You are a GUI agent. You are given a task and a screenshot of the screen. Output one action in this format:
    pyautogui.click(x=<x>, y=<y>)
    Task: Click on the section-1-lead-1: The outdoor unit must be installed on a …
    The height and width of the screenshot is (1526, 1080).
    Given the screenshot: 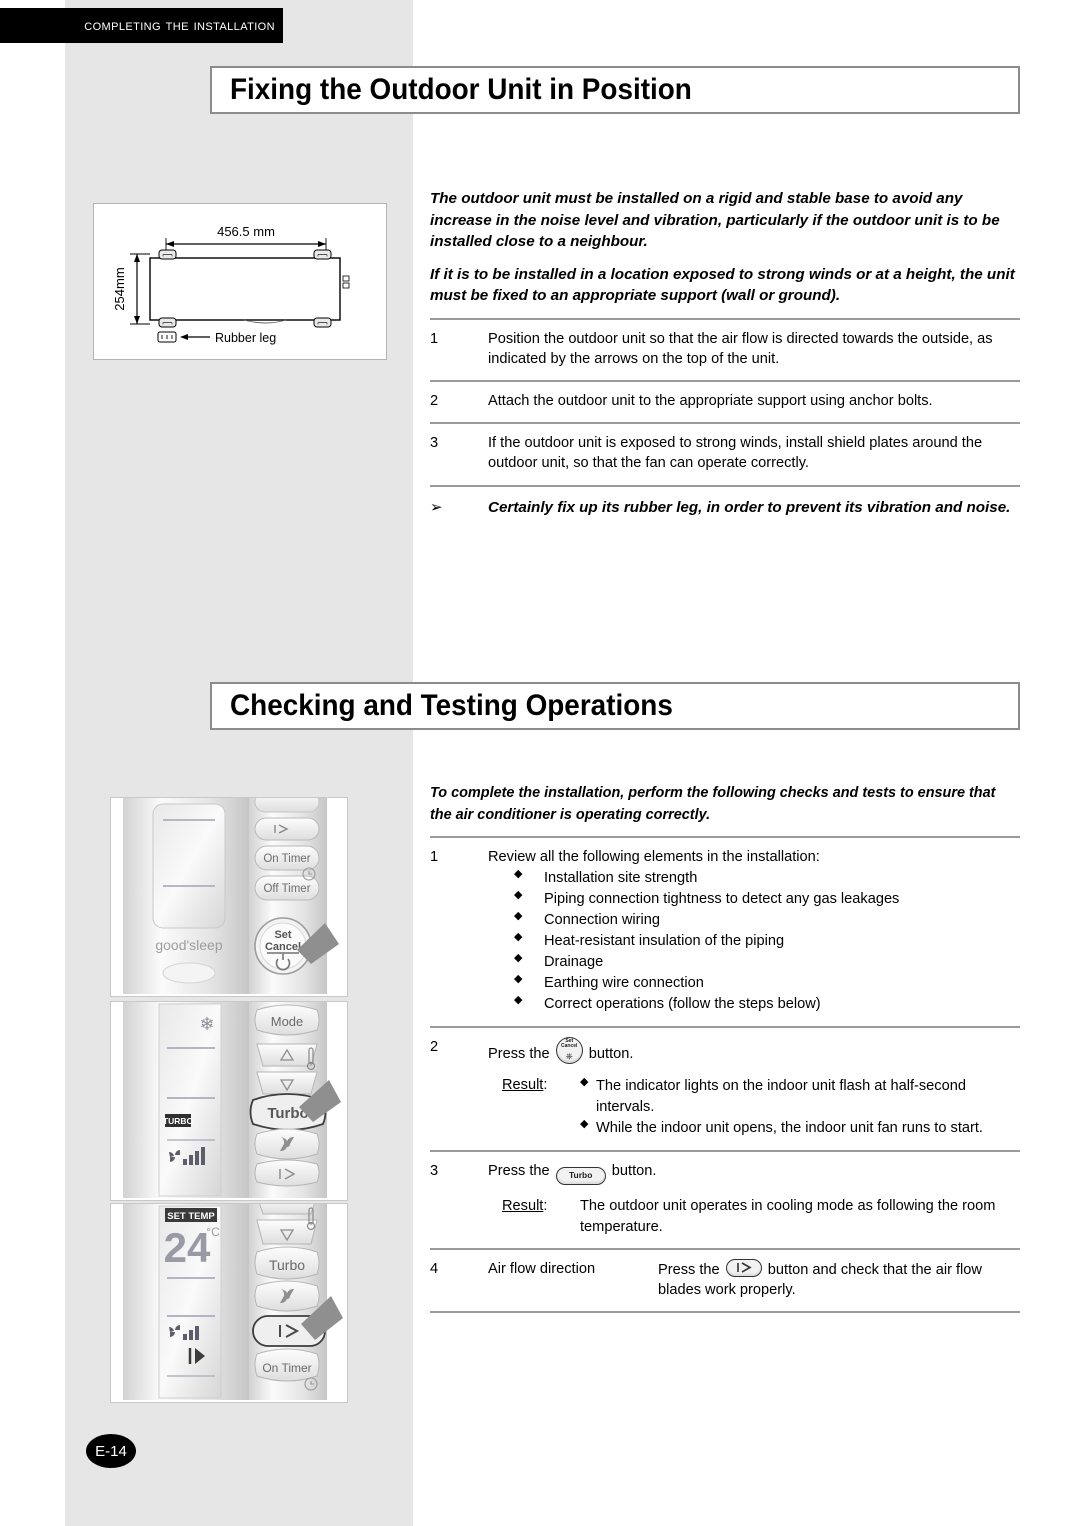 What is the action you would take?
    pyautogui.click(x=715, y=220)
    